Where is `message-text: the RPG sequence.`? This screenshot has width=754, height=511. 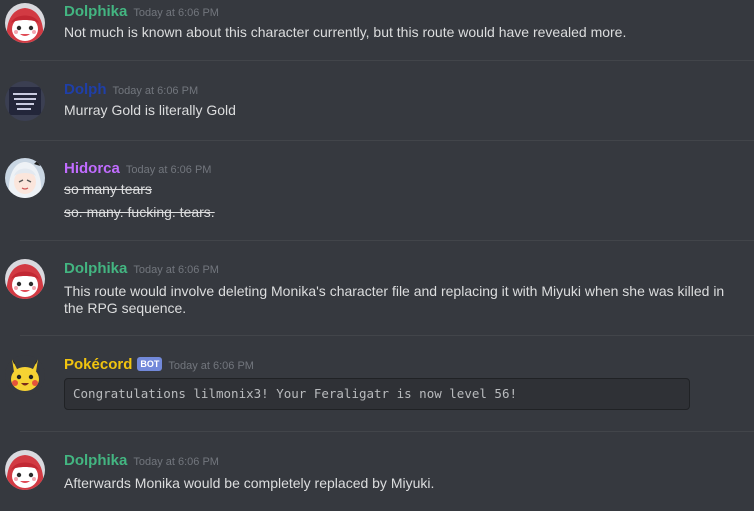 message-text: the RPG sequence. is located at coordinates (125, 308).